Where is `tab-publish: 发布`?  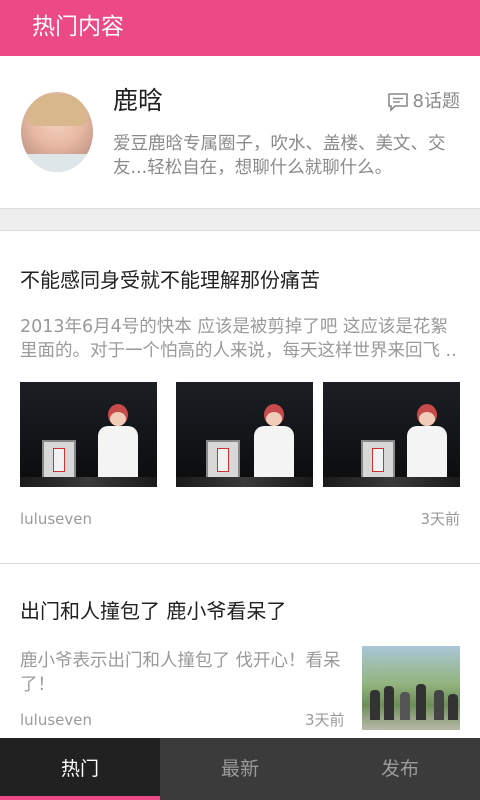
tab-publish: 发布 is located at coordinates (400, 769).